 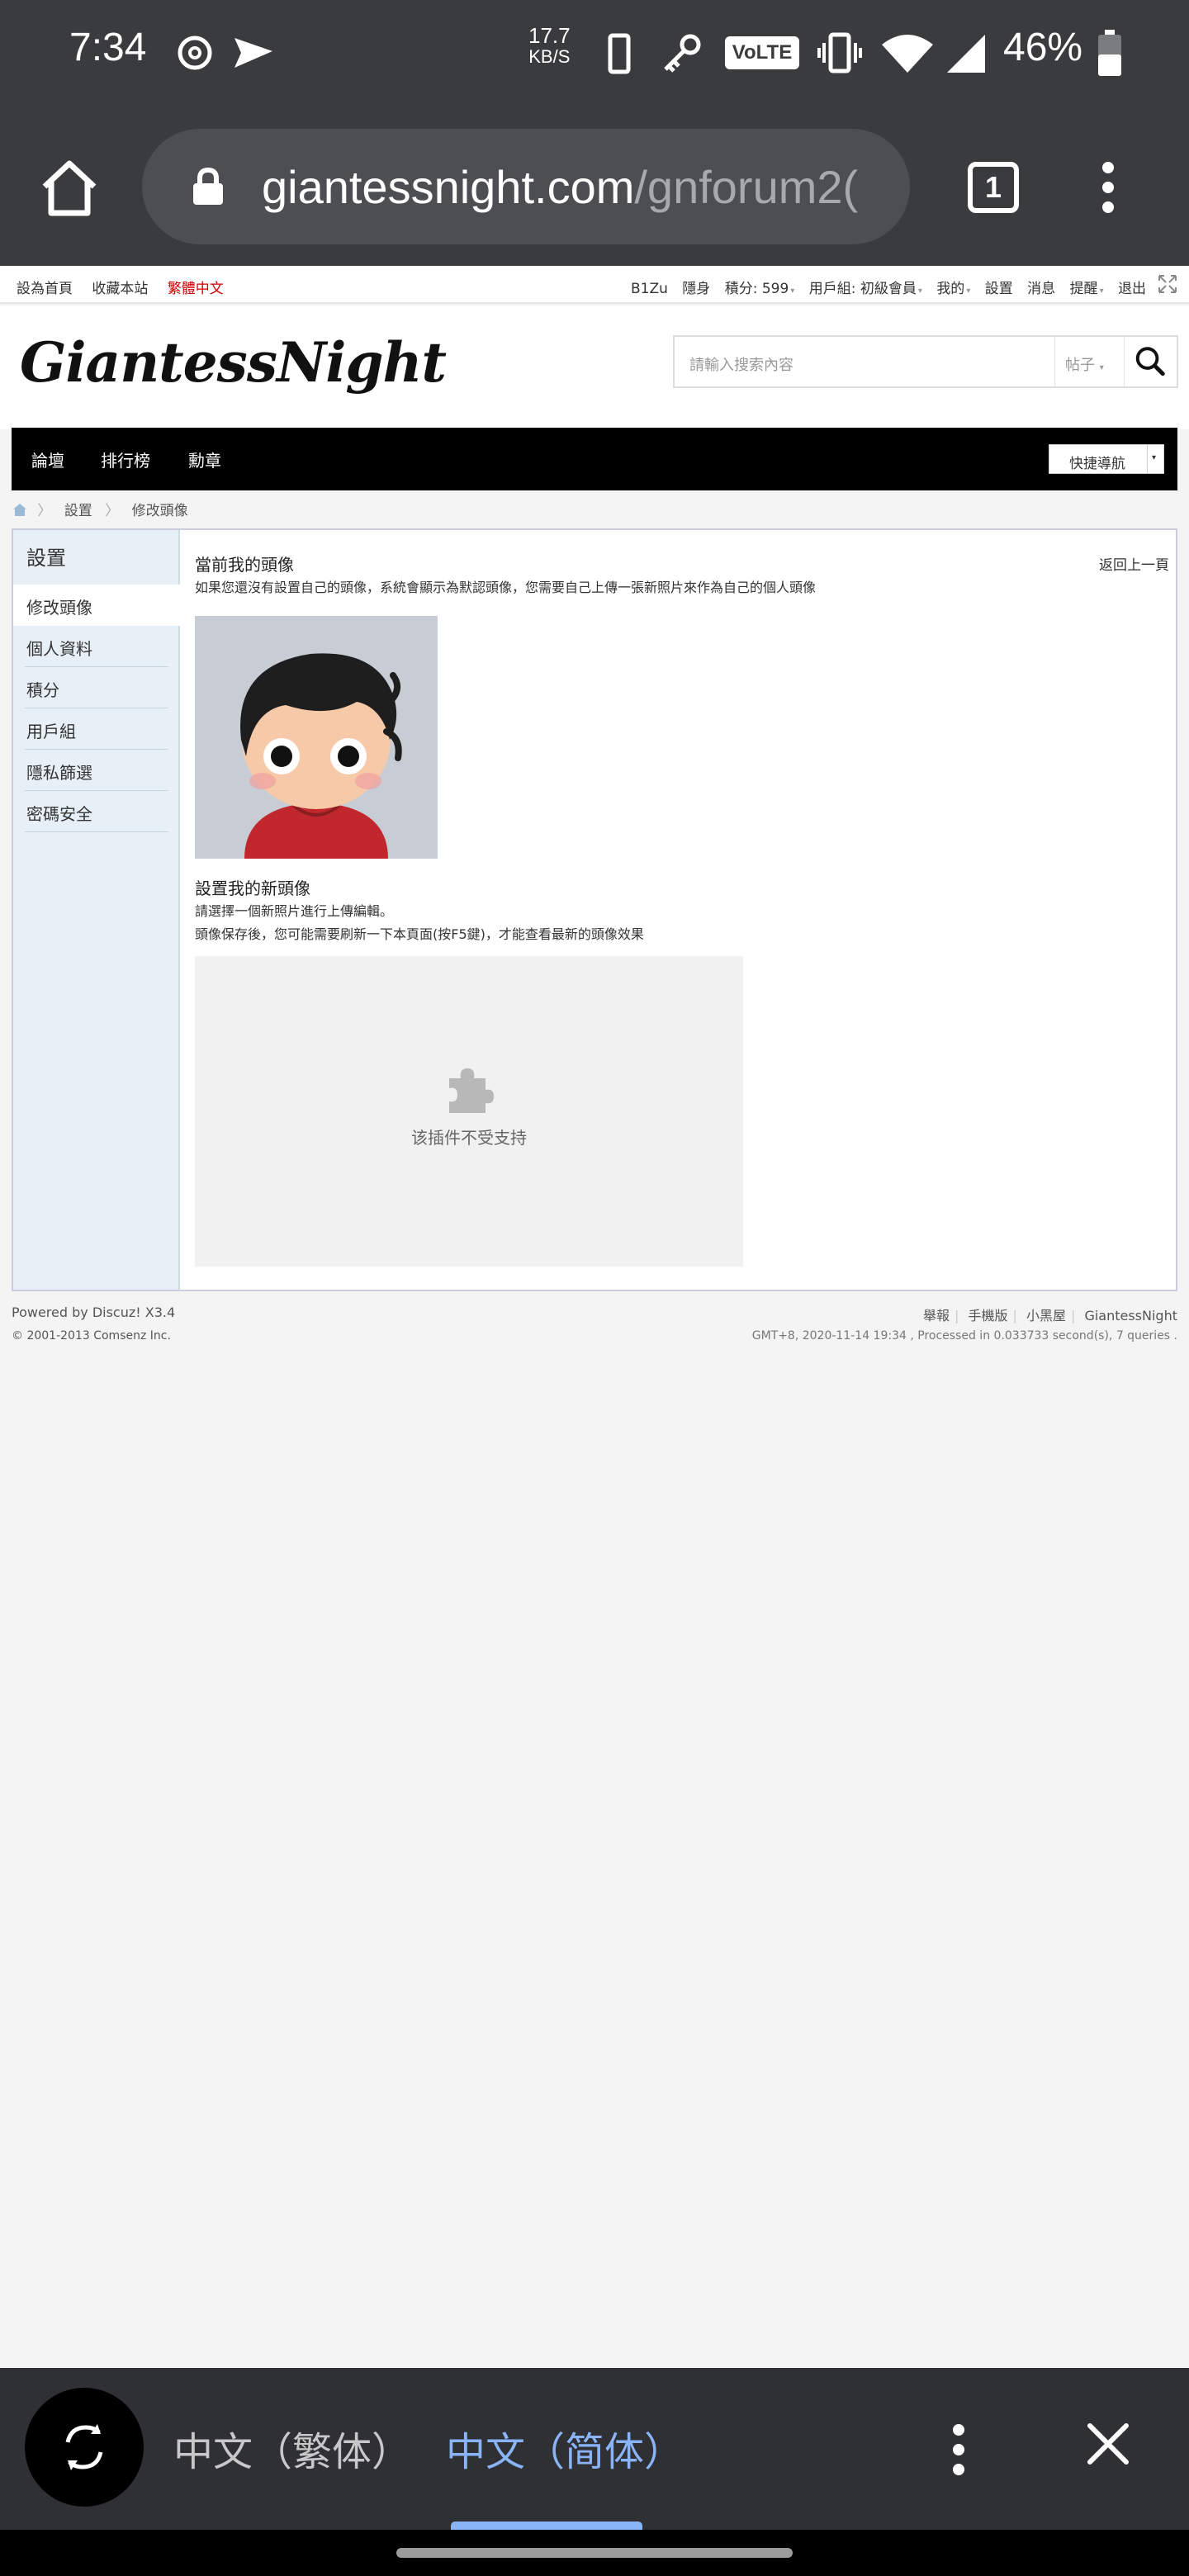 I want to click on lang-traditional-tab: 中文（繁体）, so click(x=292, y=2448).